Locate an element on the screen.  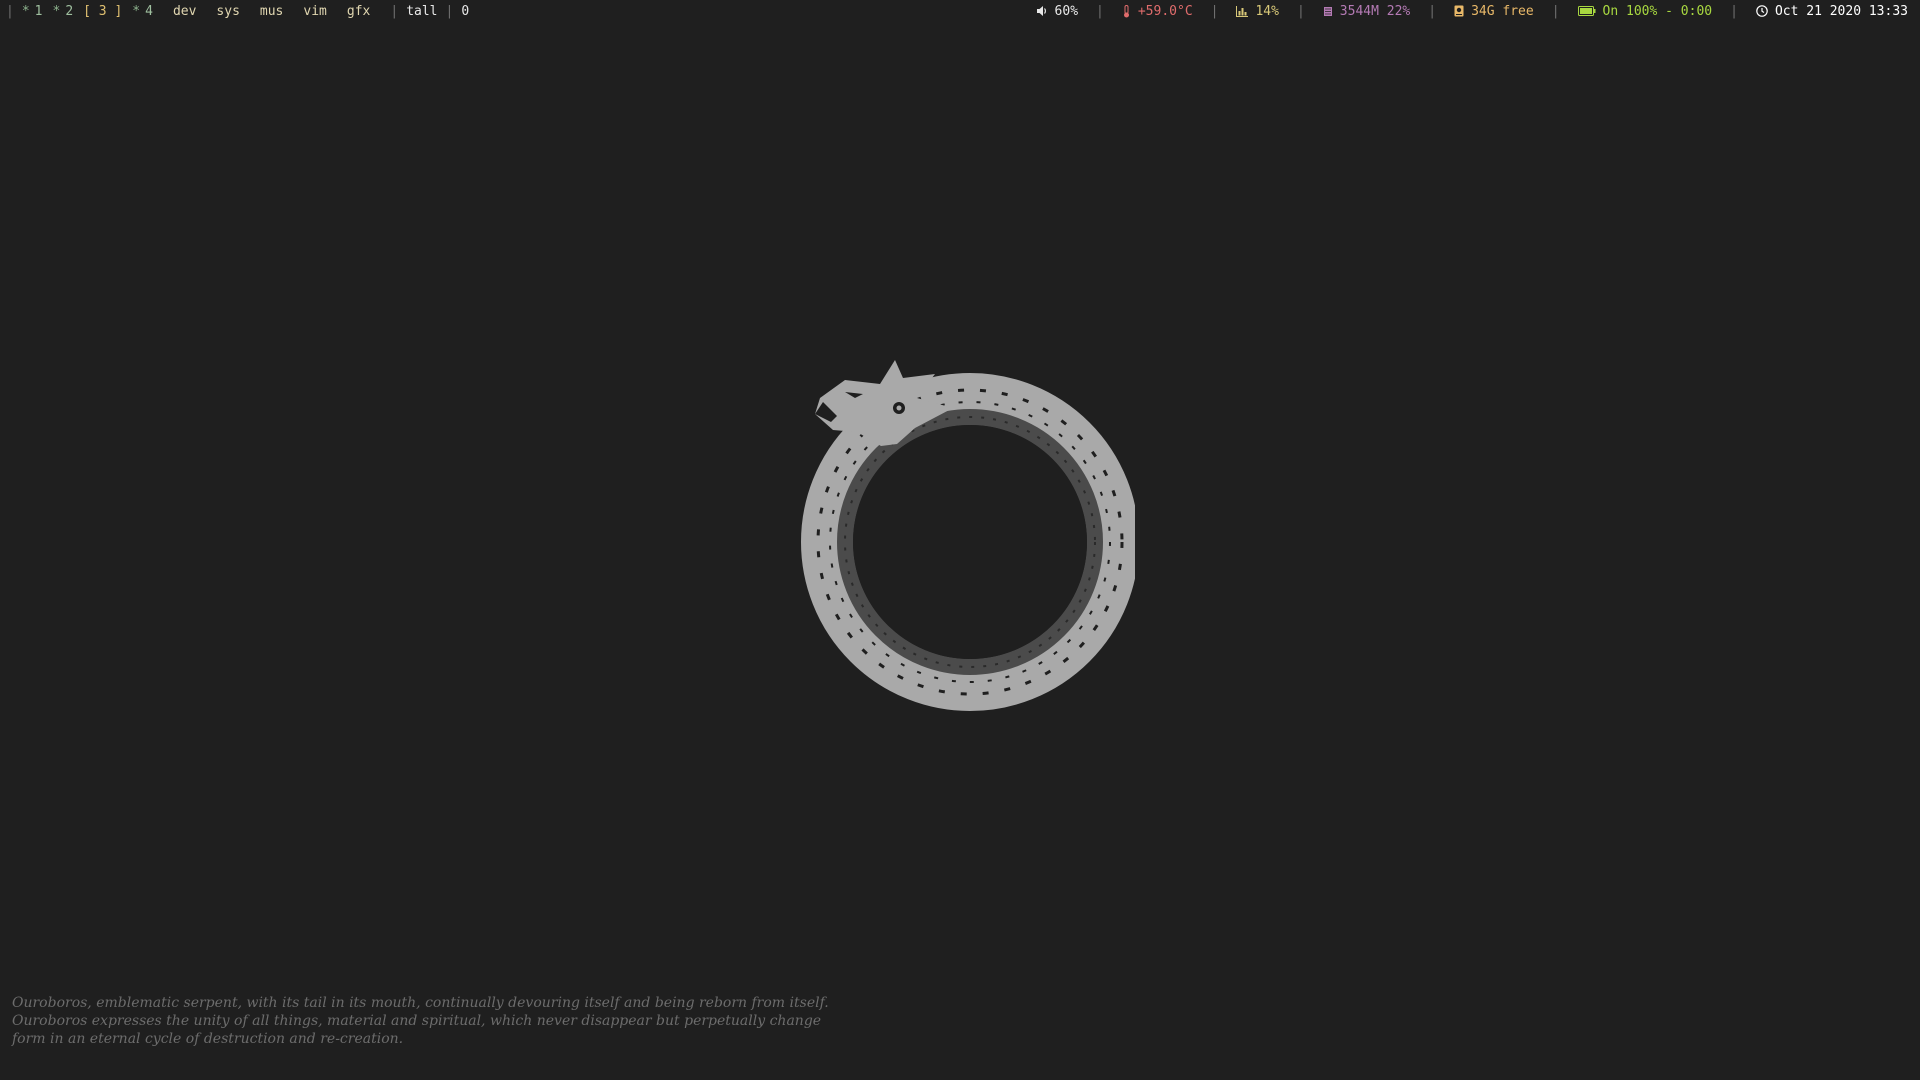
volume-widget: 60% is located at coordinates (1057, 11).